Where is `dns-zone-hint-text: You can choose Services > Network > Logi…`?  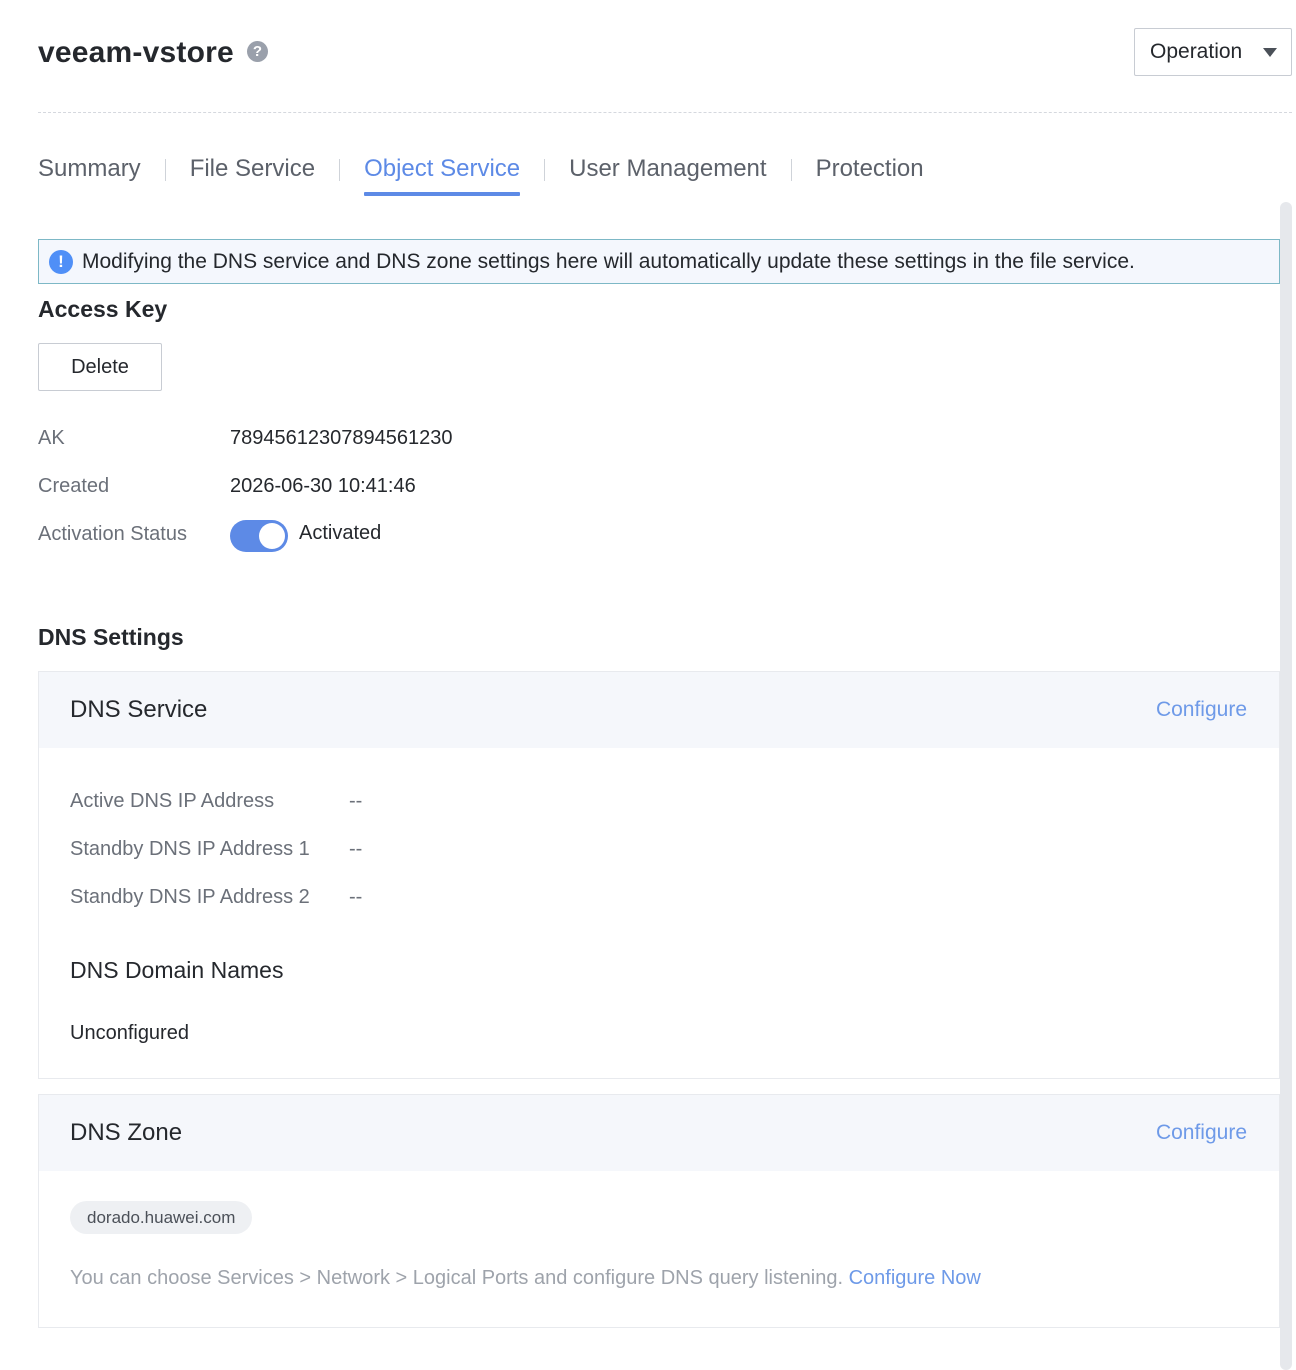
dns-zone-hint-text: You can choose Services > Network > Logi… is located at coordinates (459, 1278).